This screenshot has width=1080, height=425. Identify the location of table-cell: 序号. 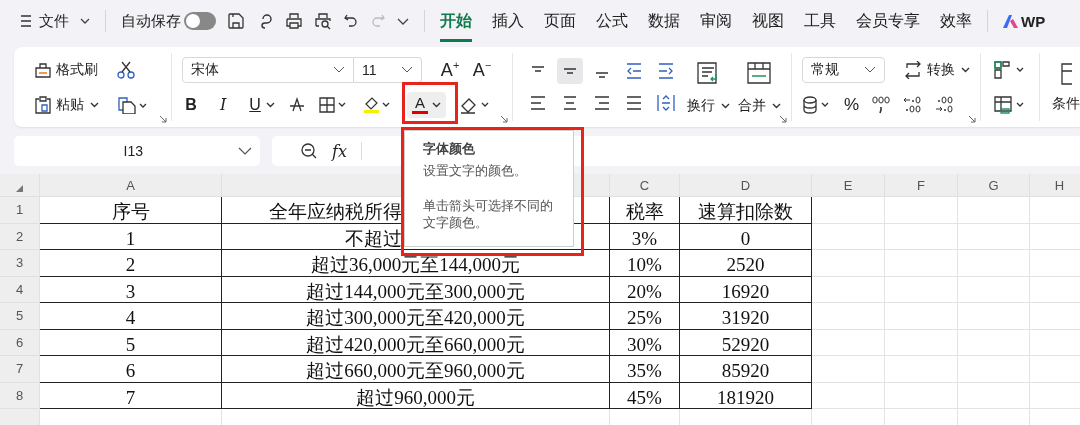
(131, 210).